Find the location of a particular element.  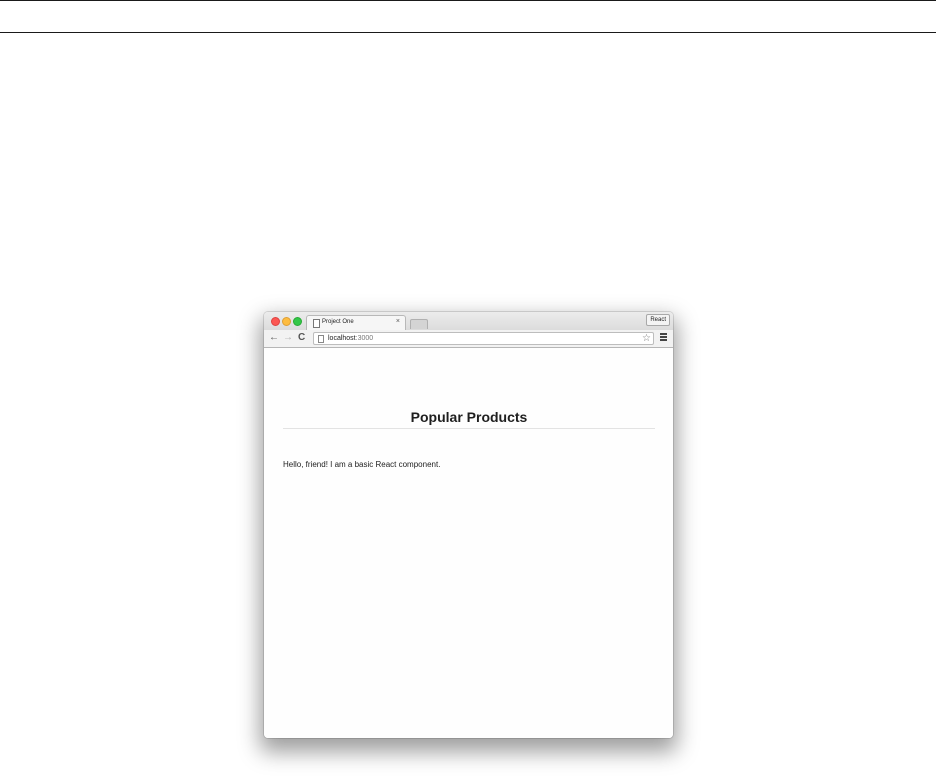

hamburger-menu-icon is located at coordinates (663, 337).